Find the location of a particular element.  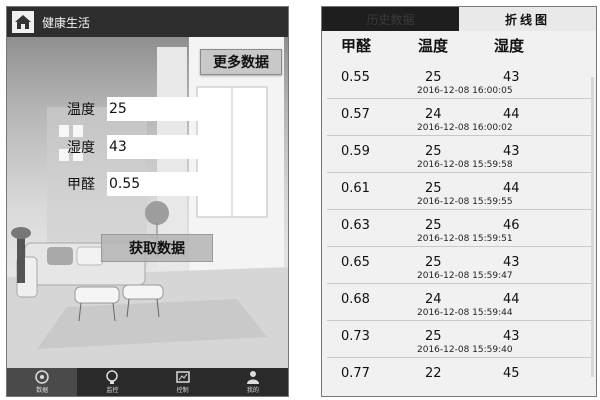

table-row: 0.59 25 43 2016-12-08 15:59:58 is located at coordinates (459, 154).